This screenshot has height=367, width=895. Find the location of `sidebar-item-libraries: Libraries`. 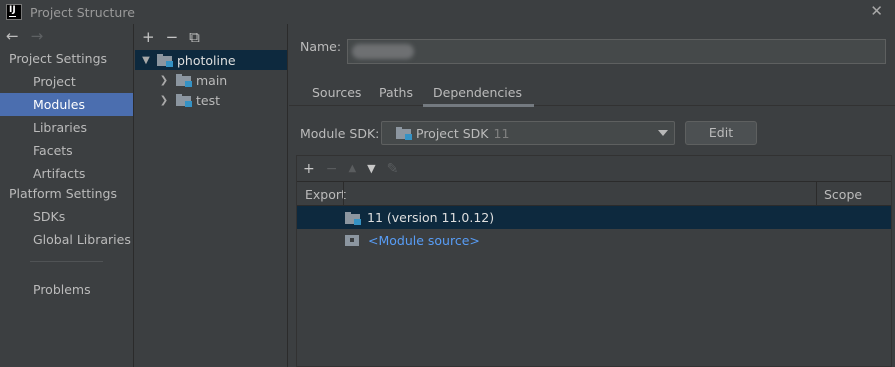

sidebar-item-libraries: Libraries is located at coordinates (66, 127).